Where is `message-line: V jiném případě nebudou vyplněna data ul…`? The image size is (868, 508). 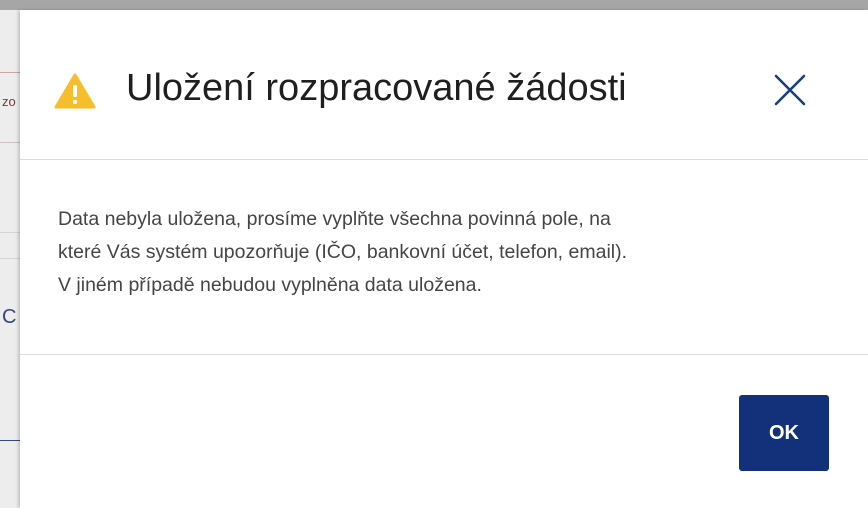
message-line: V jiném případě nebudou vyplněna data ul… is located at coordinates (270, 285).